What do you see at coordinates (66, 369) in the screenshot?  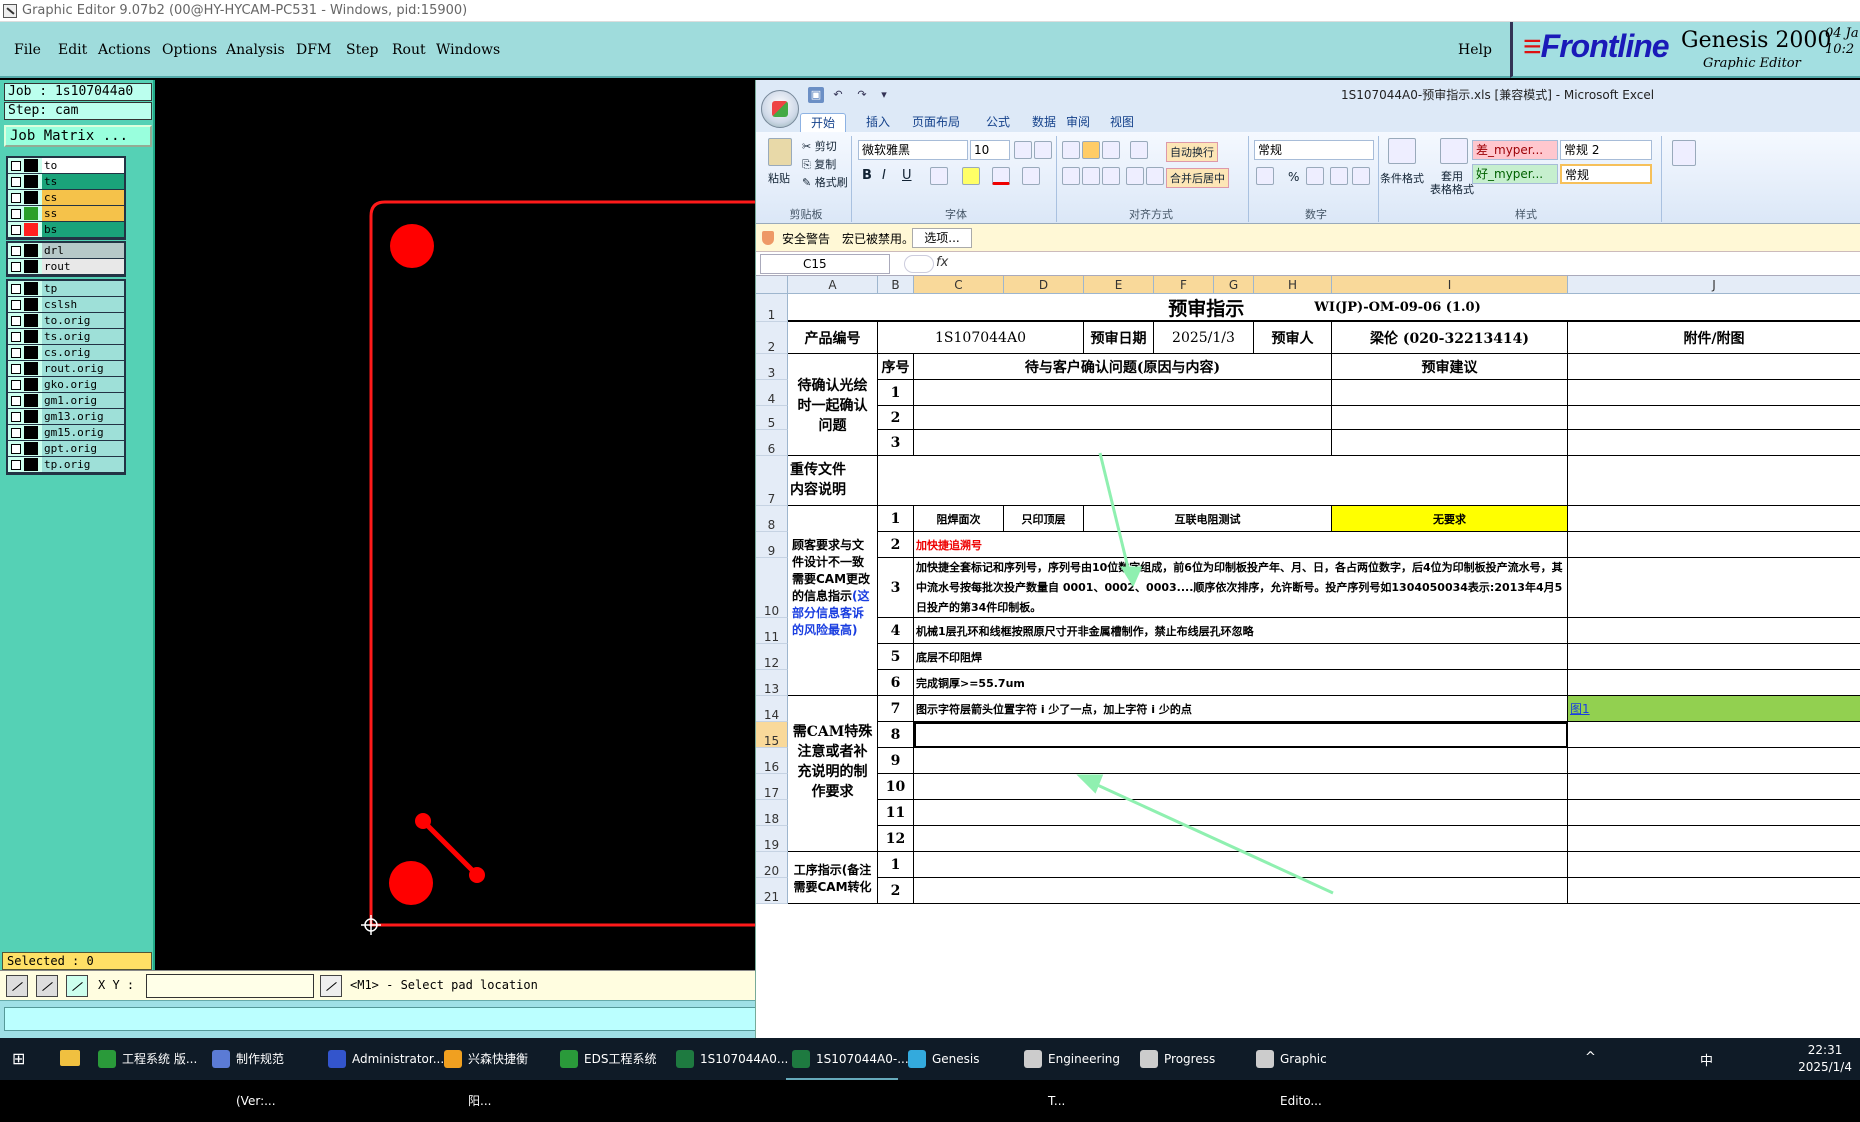 I see `layer-rout-orig: rout.orig` at bounding box center [66, 369].